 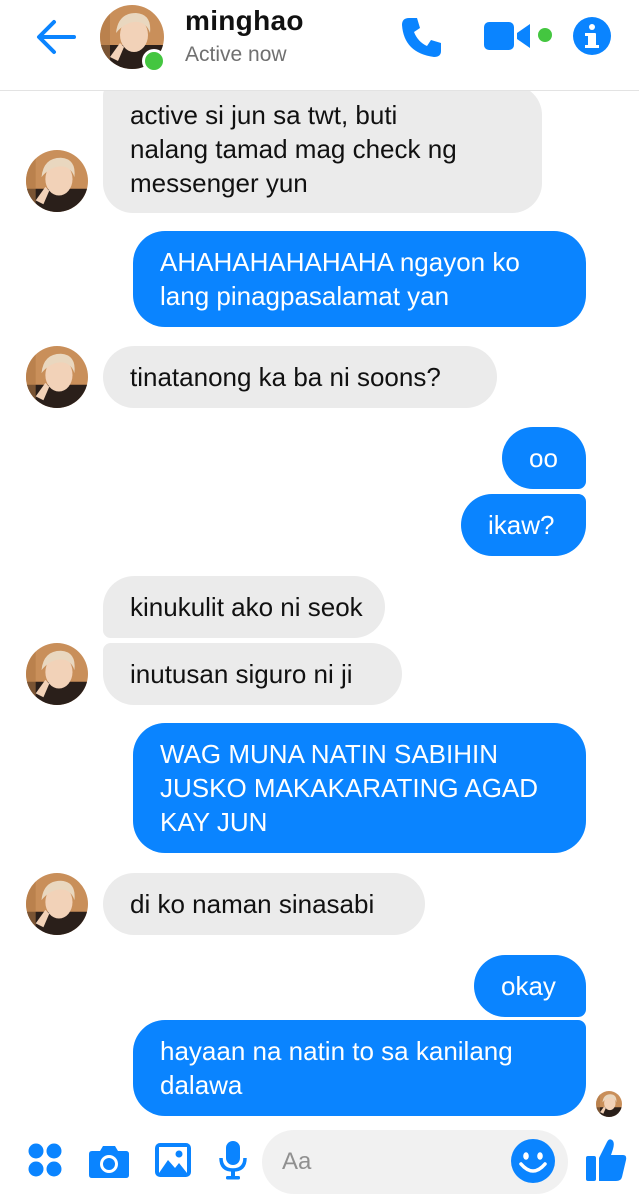 What do you see at coordinates (592, 36) in the screenshot?
I see `info-icon` at bounding box center [592, 36].